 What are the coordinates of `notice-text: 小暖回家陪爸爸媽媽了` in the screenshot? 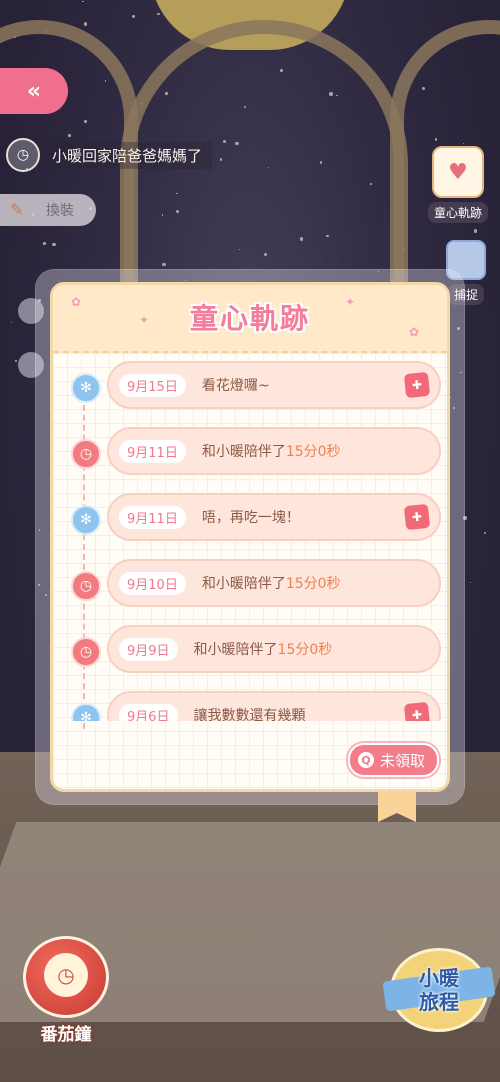 It's located at (130, 155).